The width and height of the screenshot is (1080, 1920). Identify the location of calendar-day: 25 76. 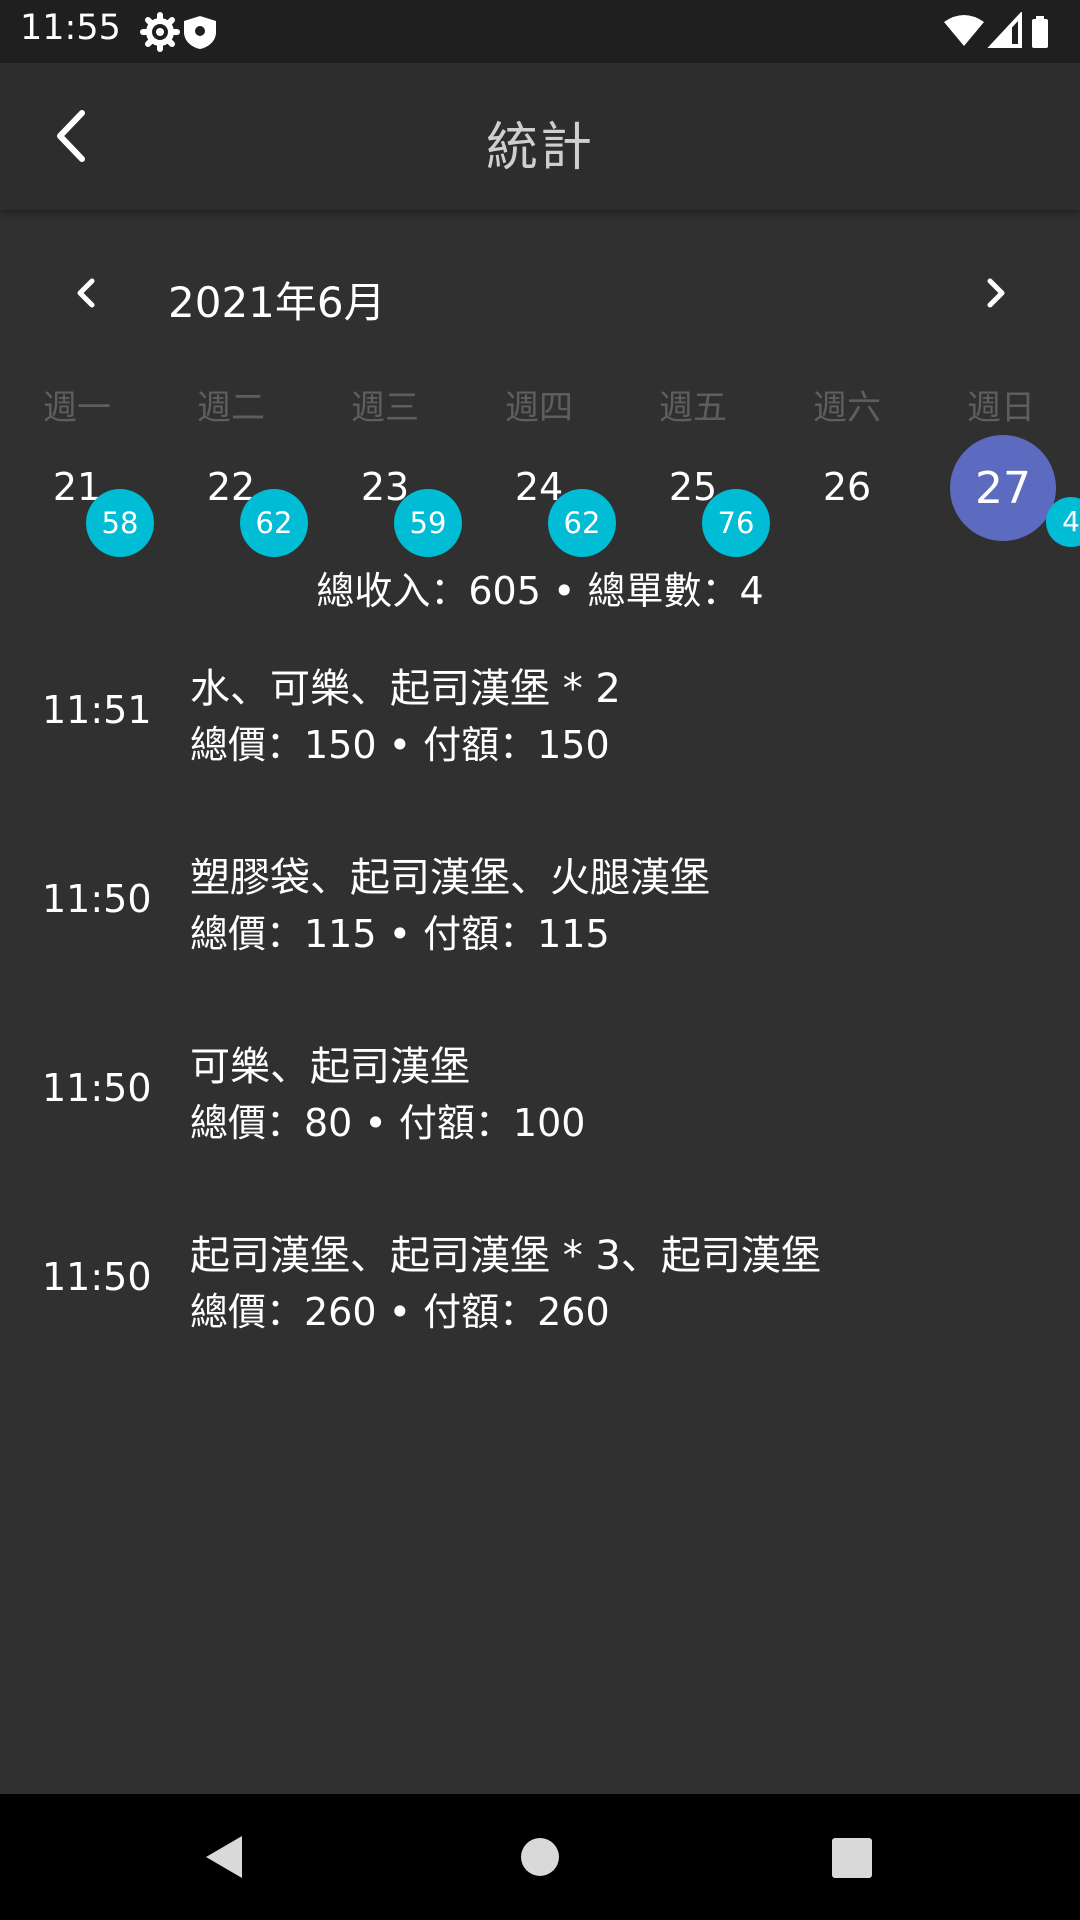
(693, 496).